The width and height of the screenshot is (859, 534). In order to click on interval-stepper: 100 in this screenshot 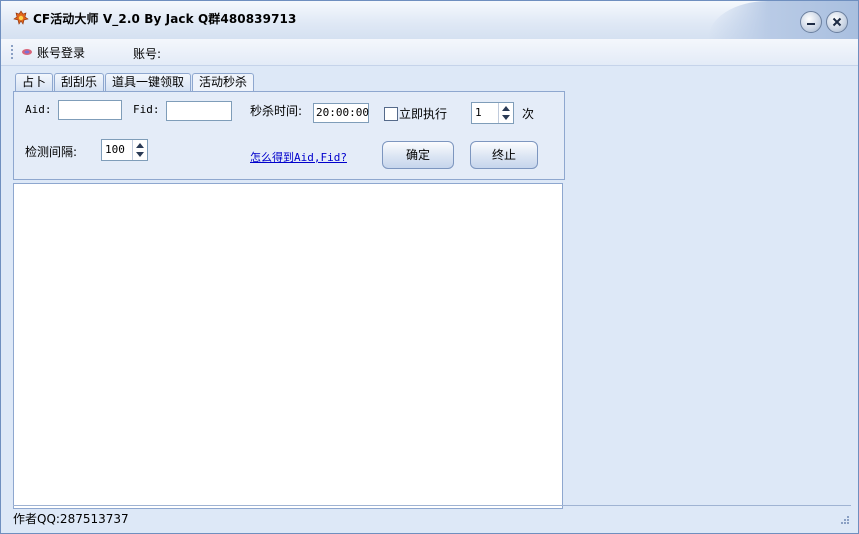, I will do `click(124, 150)`.